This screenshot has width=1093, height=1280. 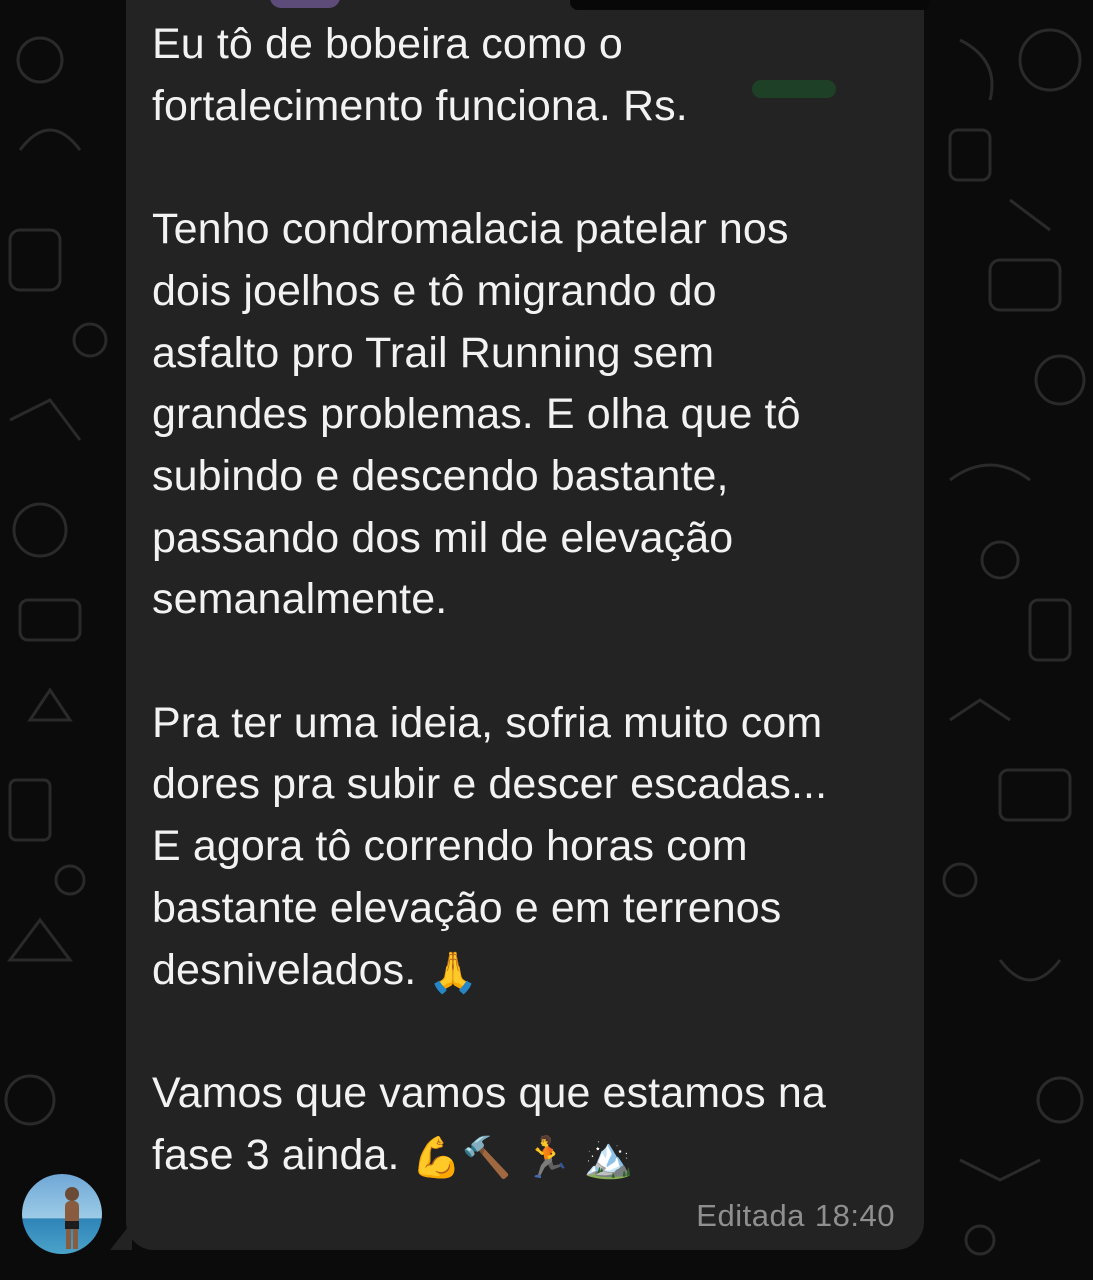 I want to click on person-on-beach-avatar-icon, so click(x=62, y=1214).